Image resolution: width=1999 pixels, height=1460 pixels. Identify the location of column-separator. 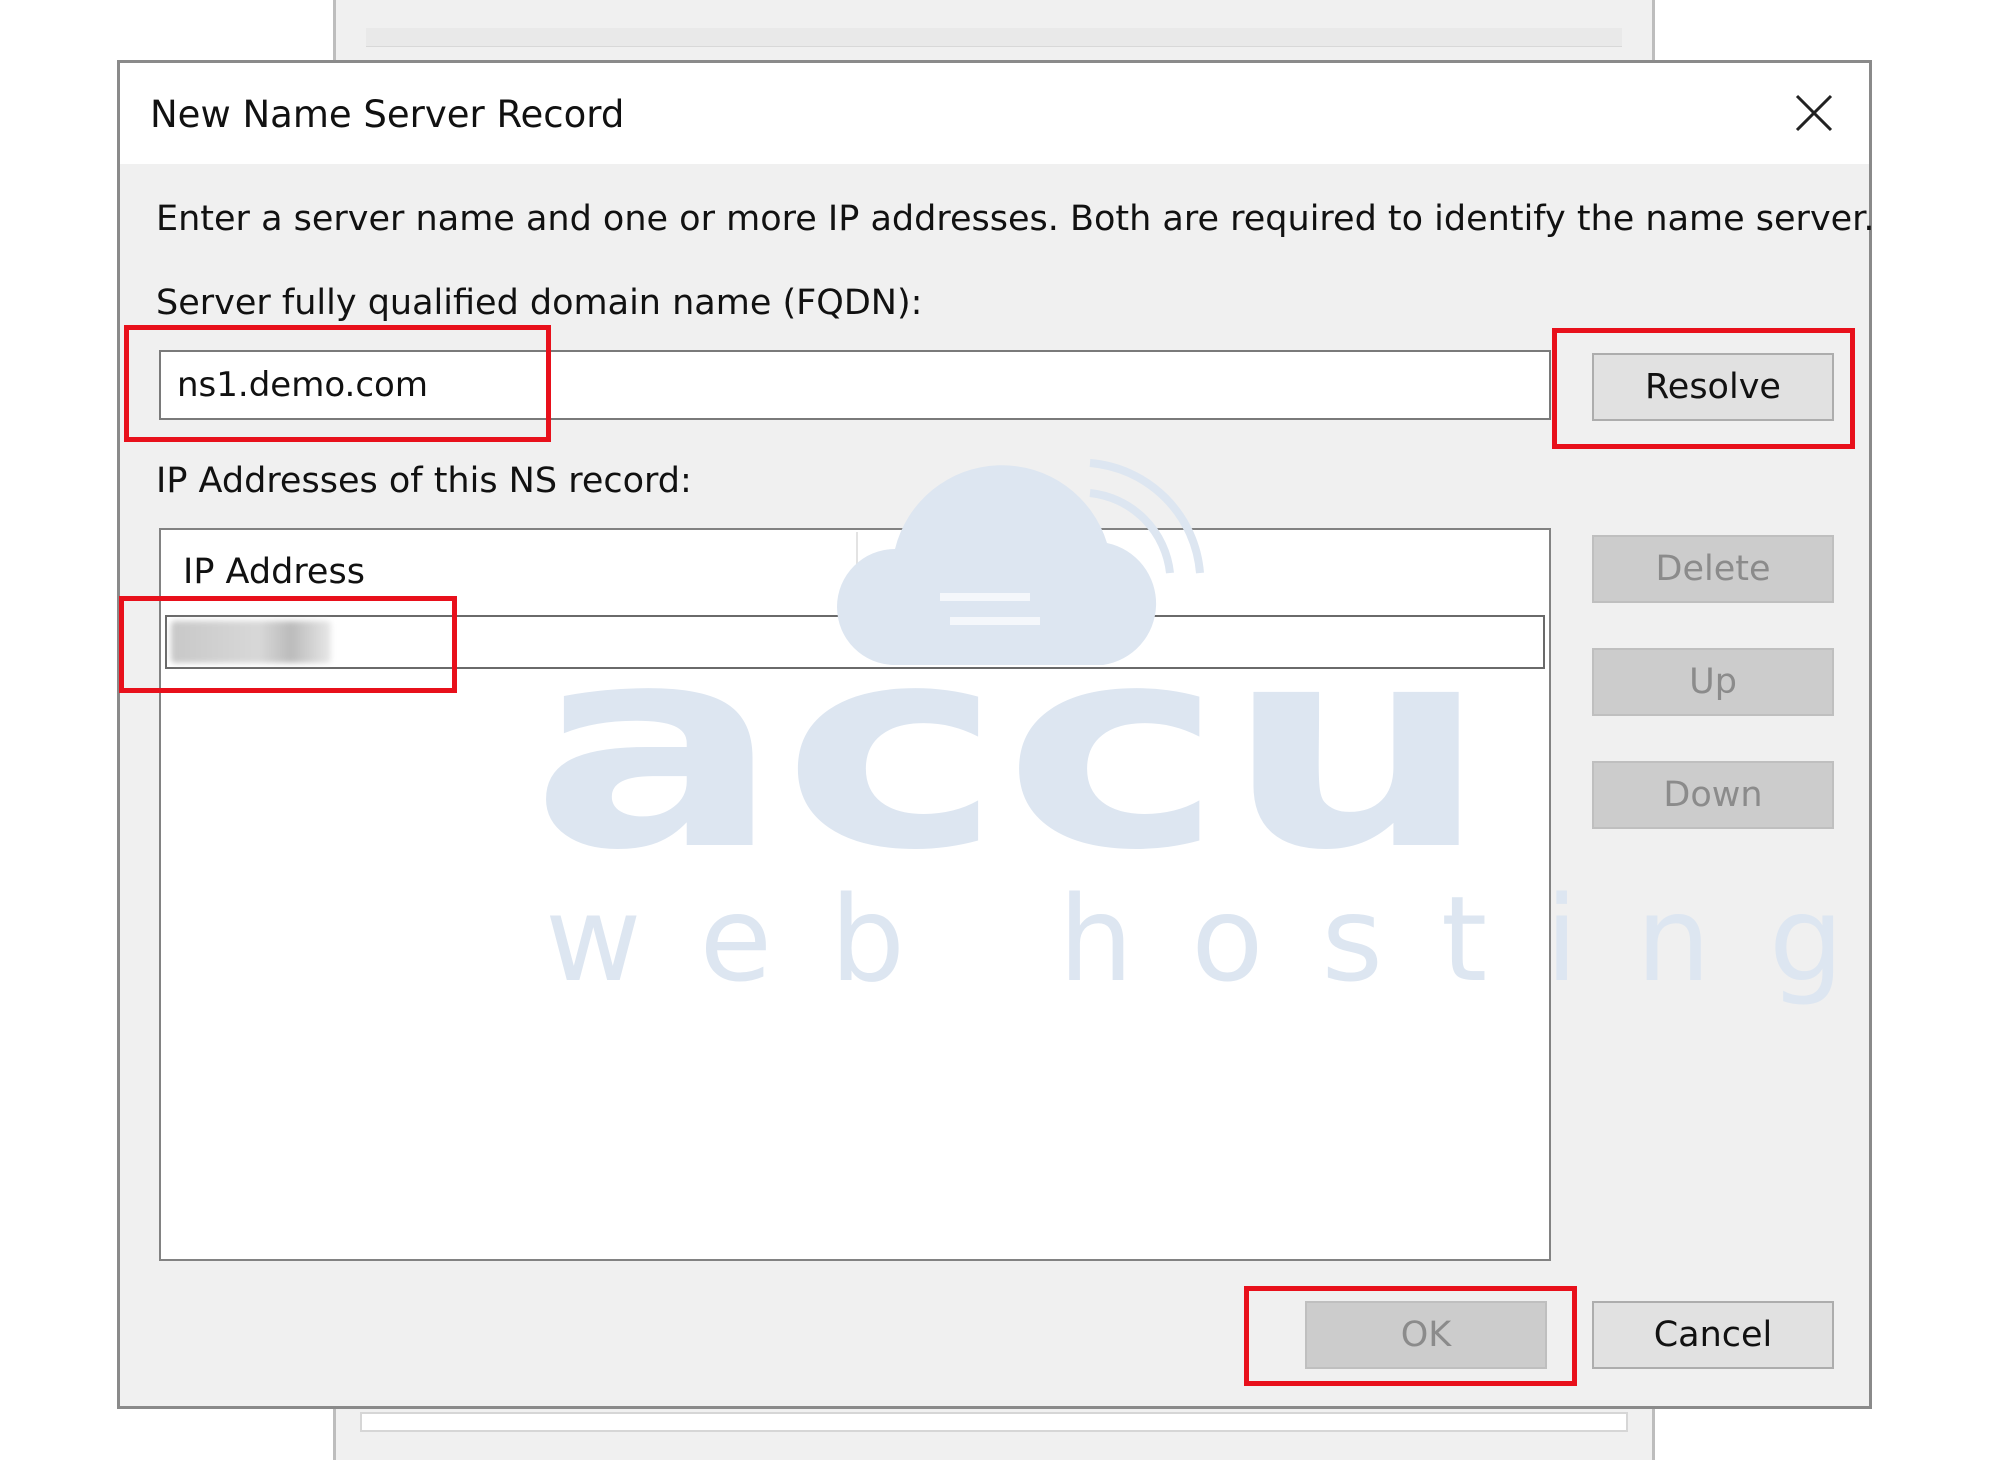
(857, 570).